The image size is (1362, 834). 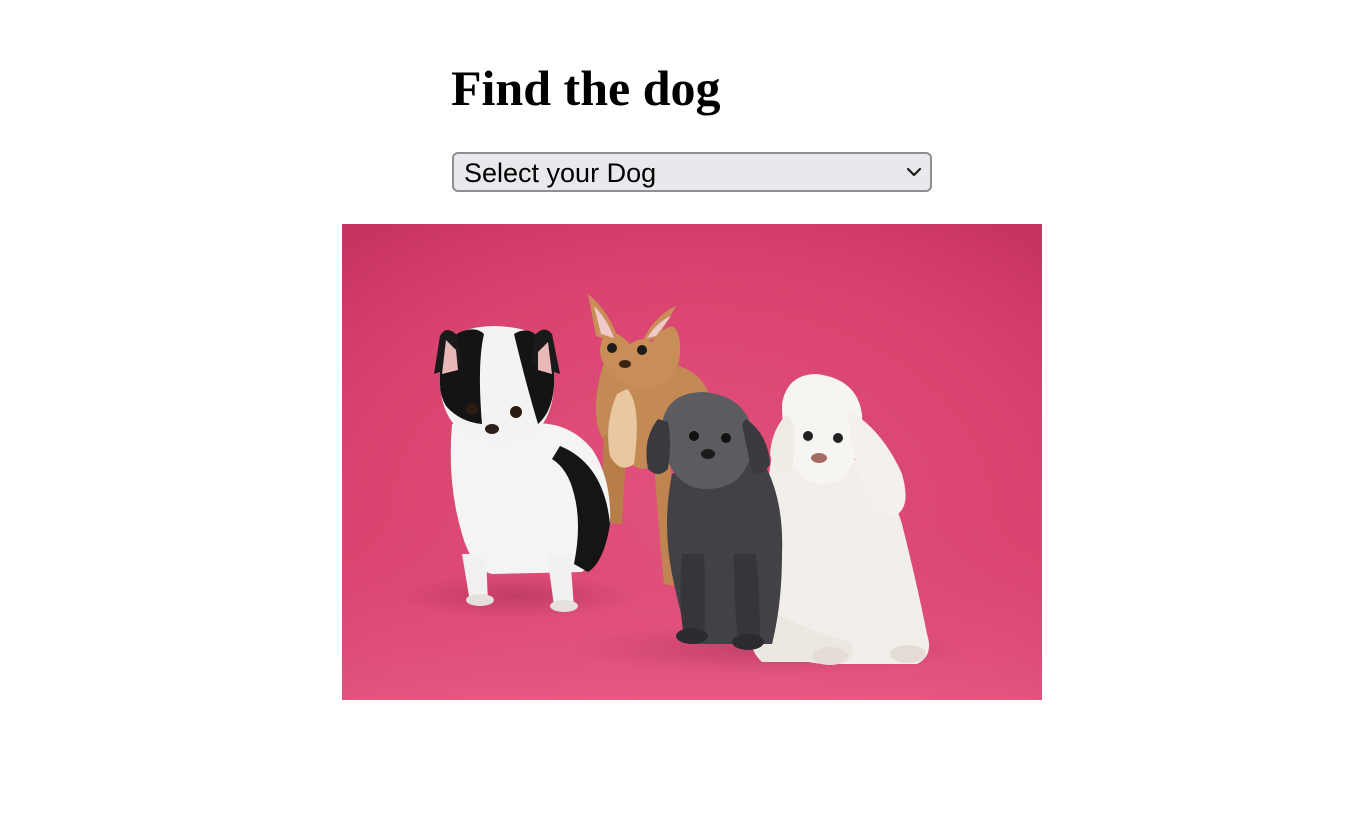 I want to click on chevron-down-icon, so click(x=914, y=172).